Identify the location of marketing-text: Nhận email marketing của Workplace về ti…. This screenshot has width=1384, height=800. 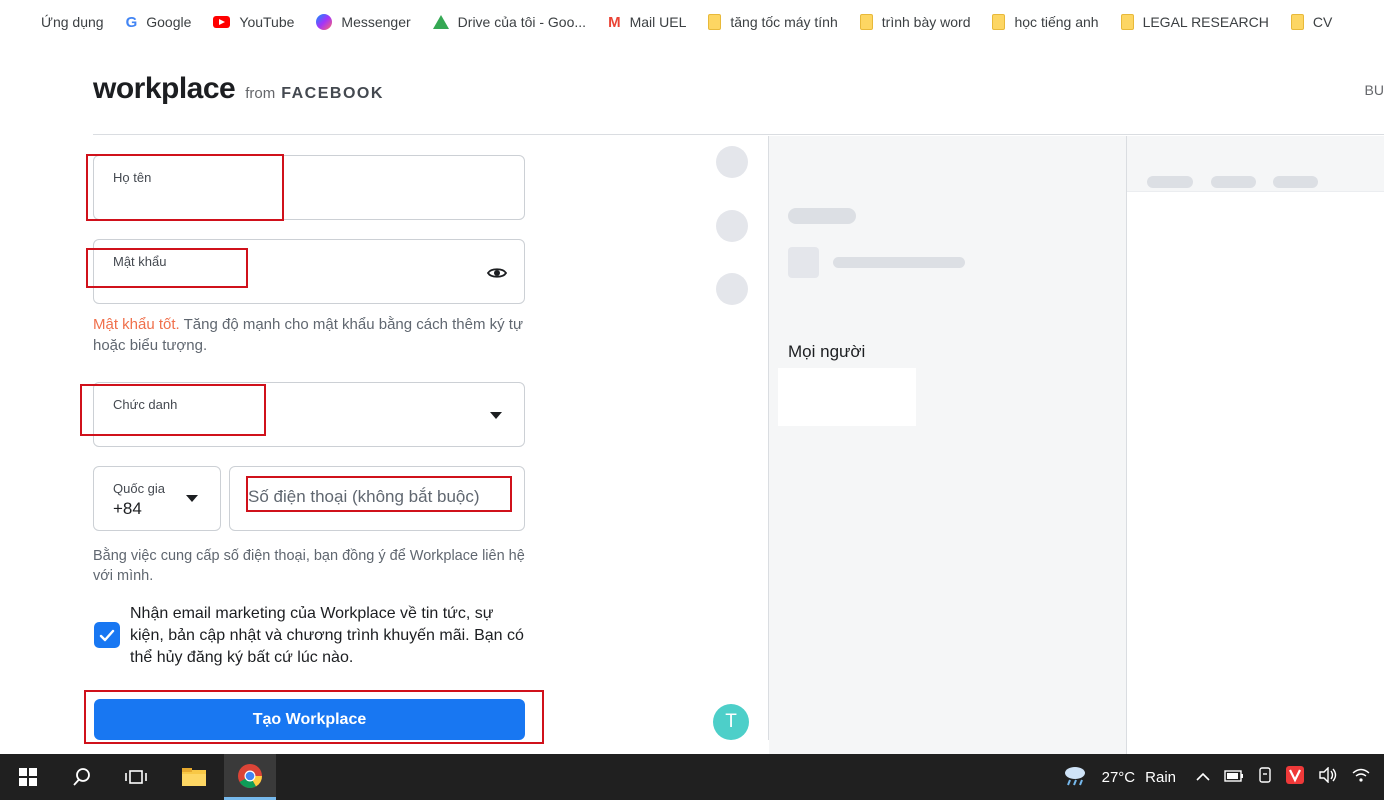
(327, 635).